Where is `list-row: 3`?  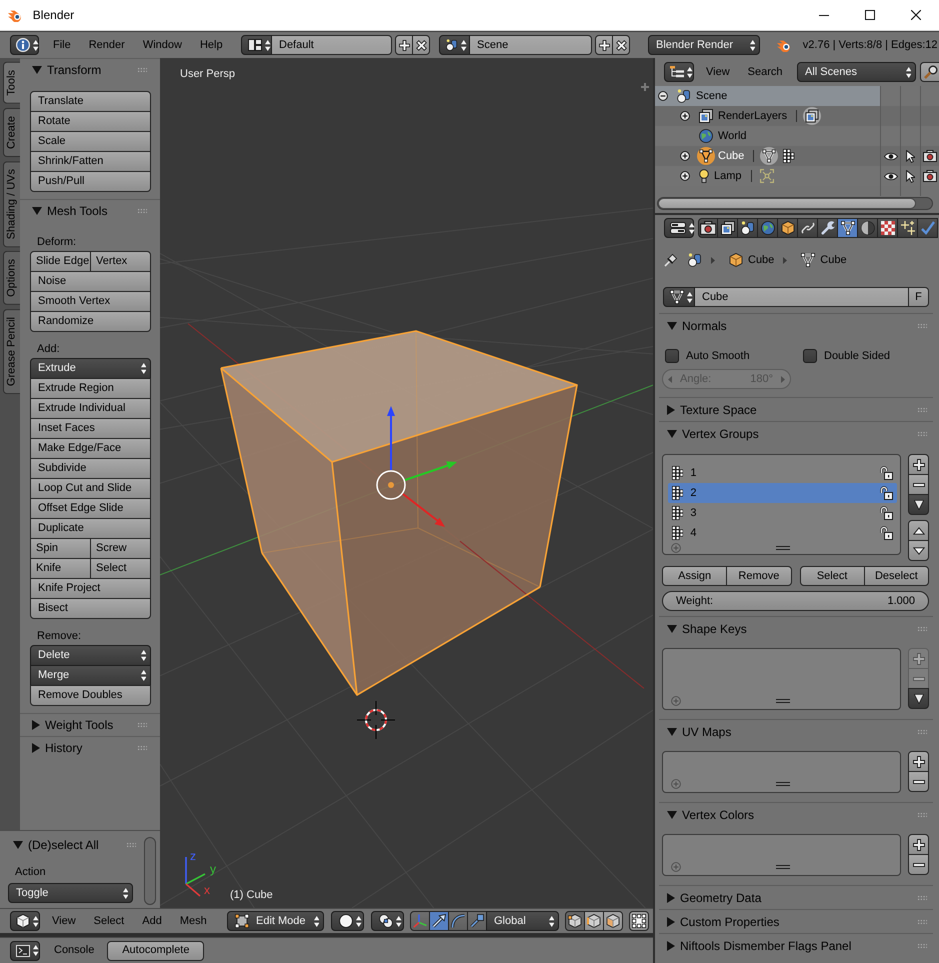 list-row: 3 is located at coordinates (782, 513).